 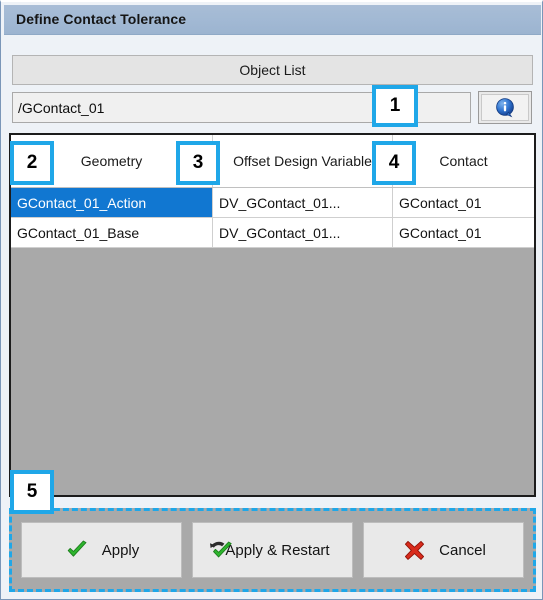 What do you see at coordinates (198, 163) in the screenshot?
I see `annotation-badge-3: 3` at bounding box center [198, 163].